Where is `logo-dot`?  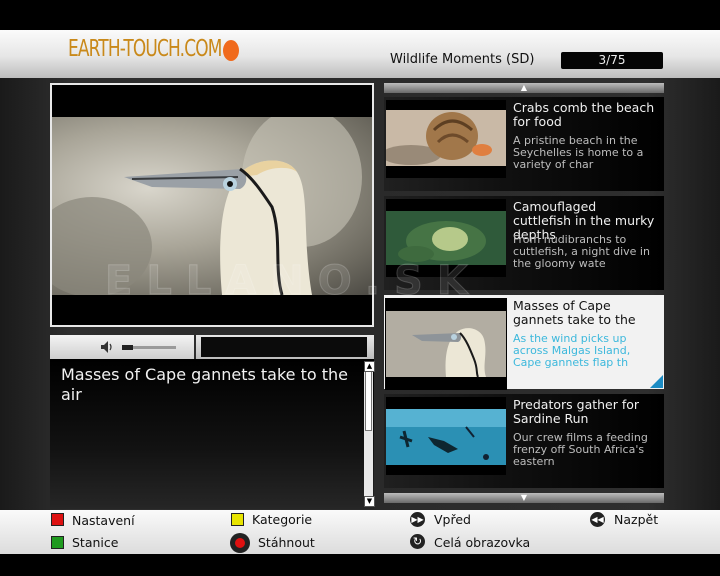 logo-dot is located at coordinates (231, 50).